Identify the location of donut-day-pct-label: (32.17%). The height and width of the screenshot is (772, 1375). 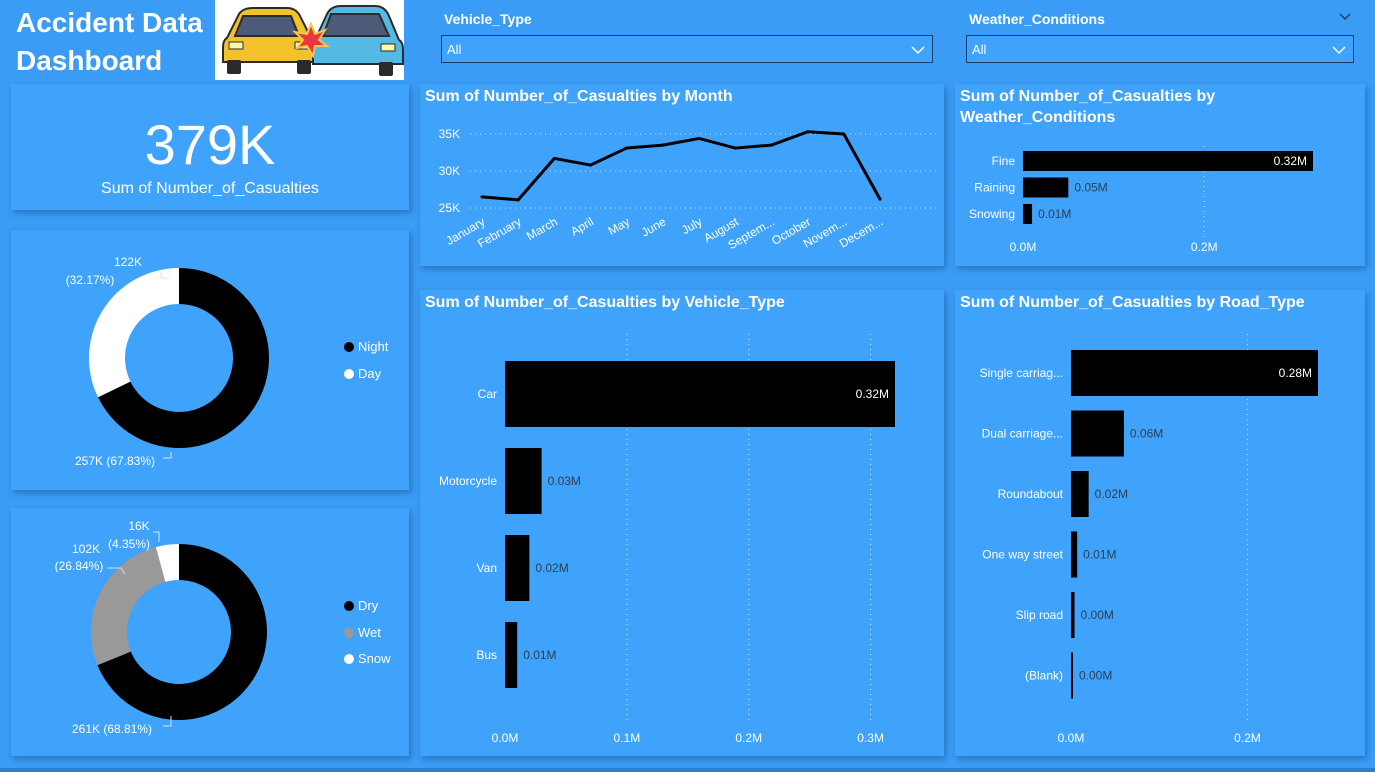
(90, 280).